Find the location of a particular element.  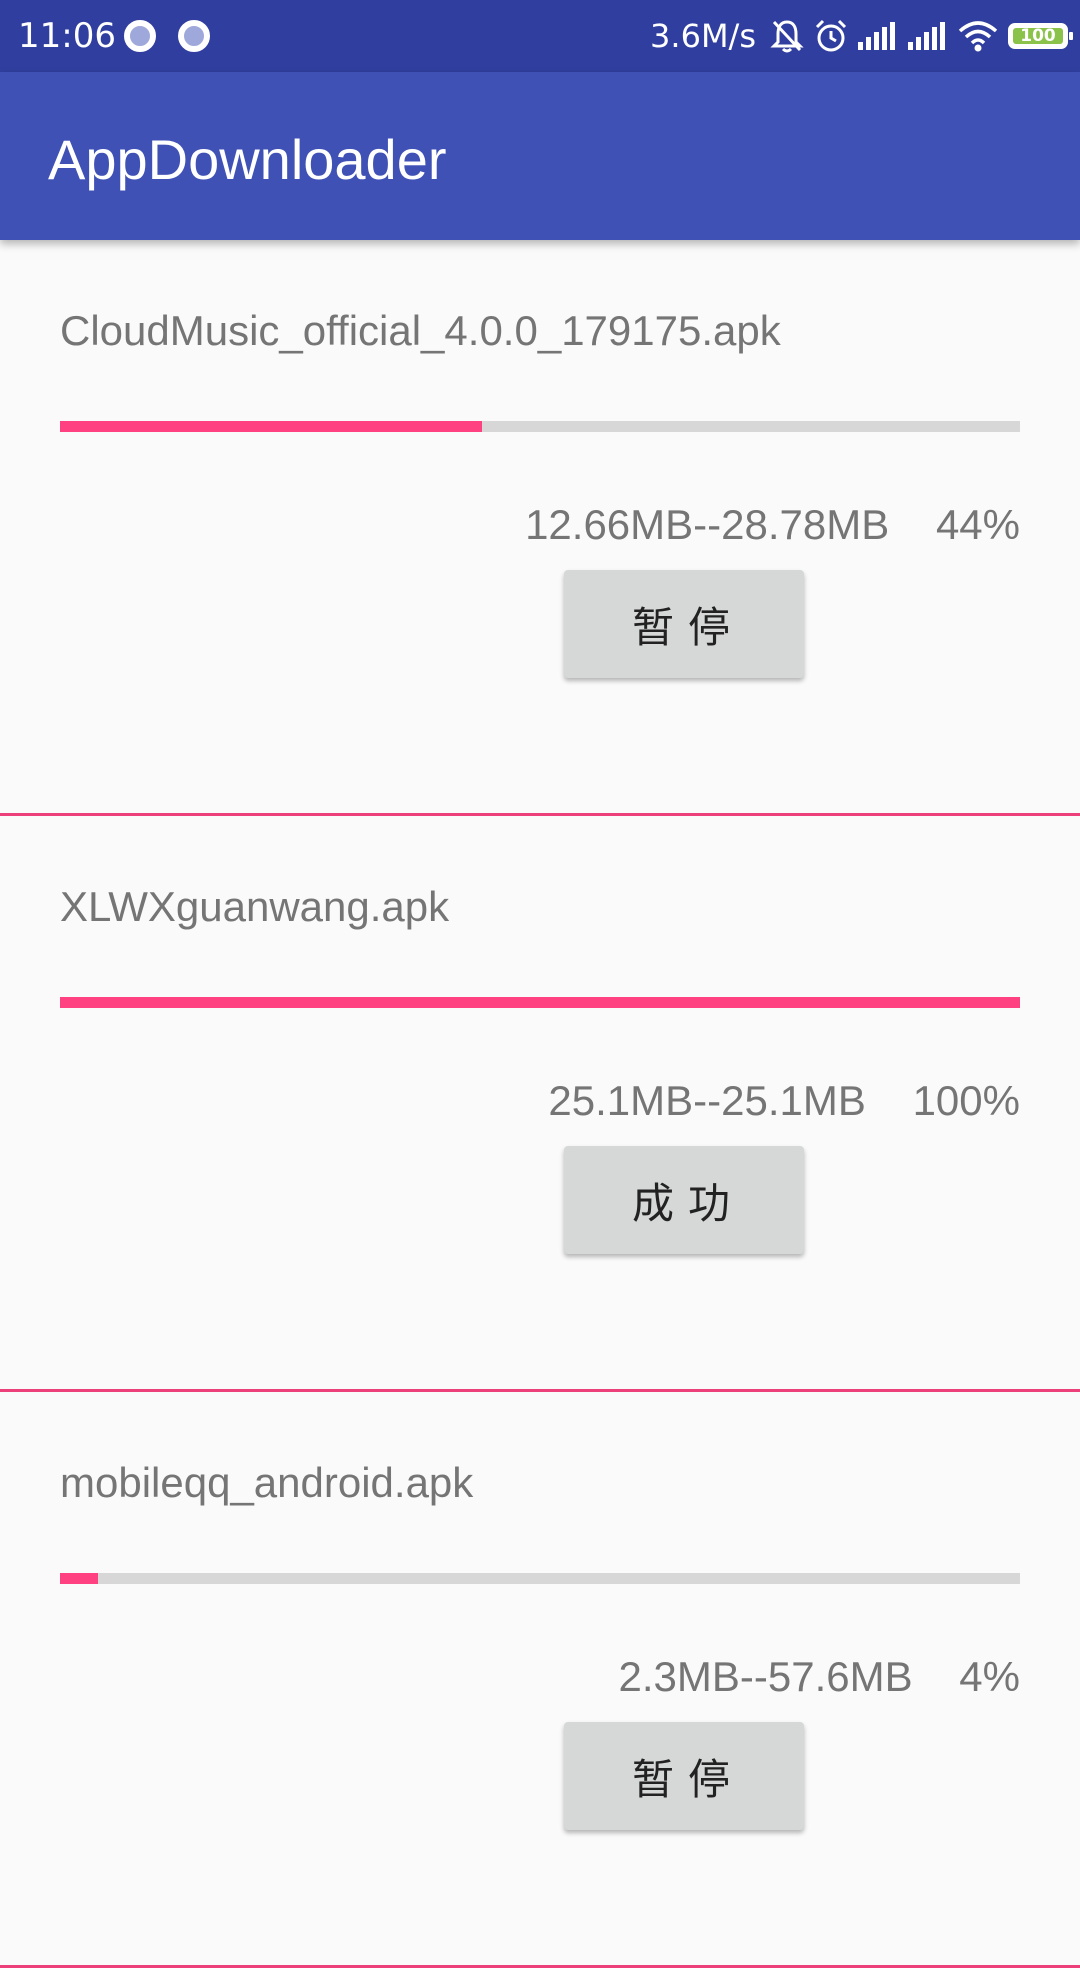

size-progress-text: 2.3MB--57.6MB 4% is located at coordinates (820, 1677).